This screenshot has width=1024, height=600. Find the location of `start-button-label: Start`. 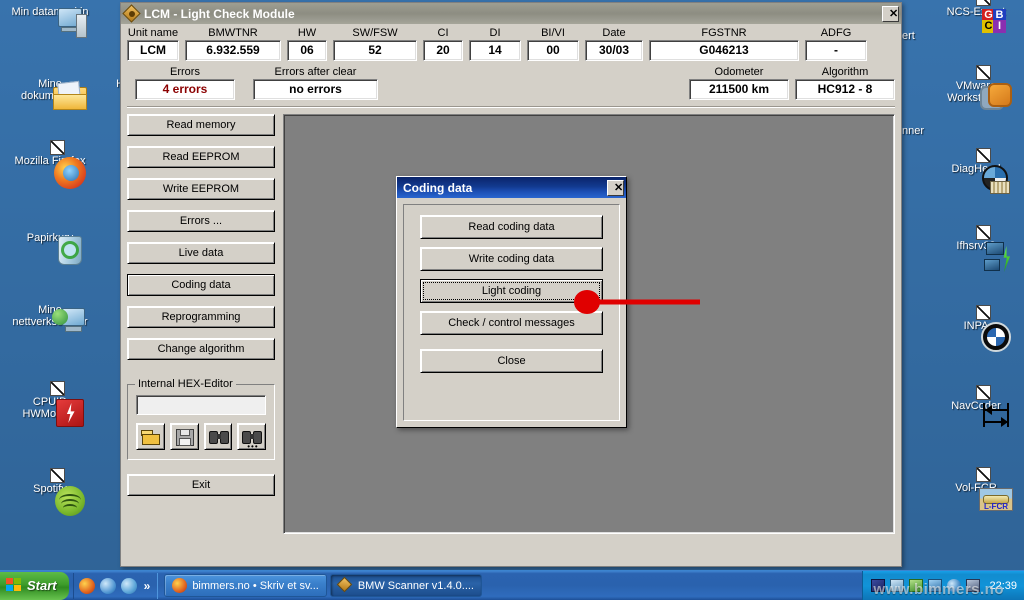

start-button-label: Start is located at coordinates (42, 585).